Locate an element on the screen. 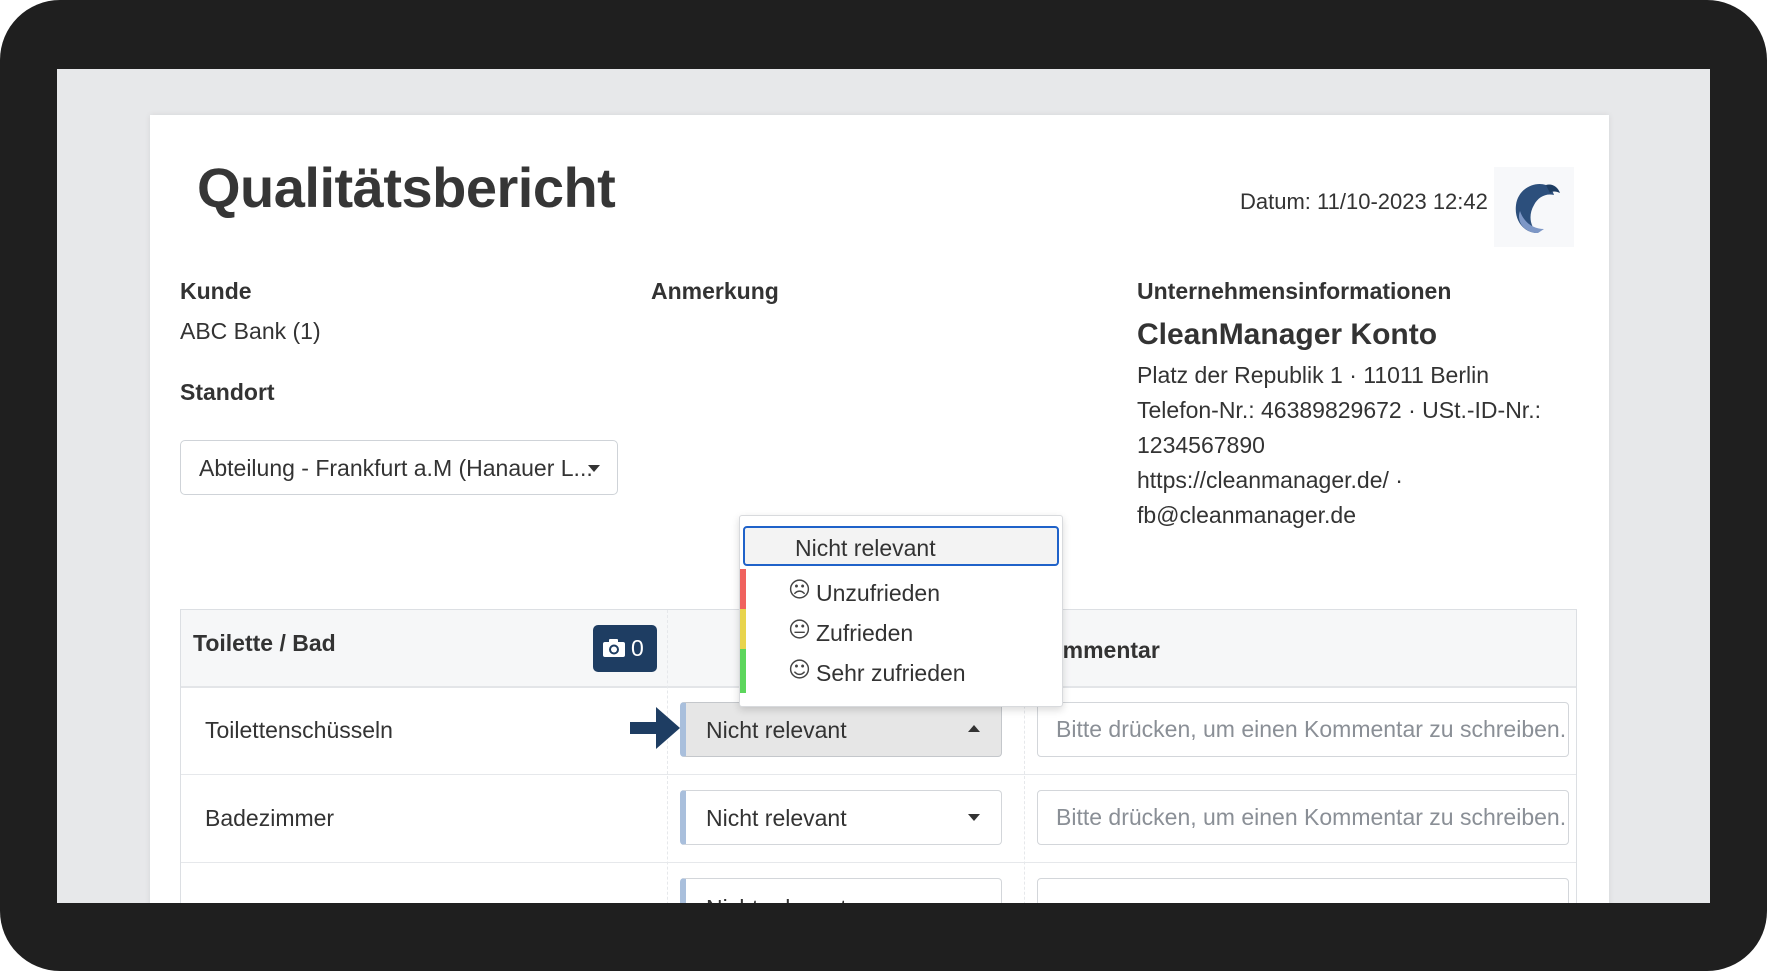 This screenshot has height=971, width=1767. rating-option-not-relevant: Nicht relevant is located at coordinates (901, 546).